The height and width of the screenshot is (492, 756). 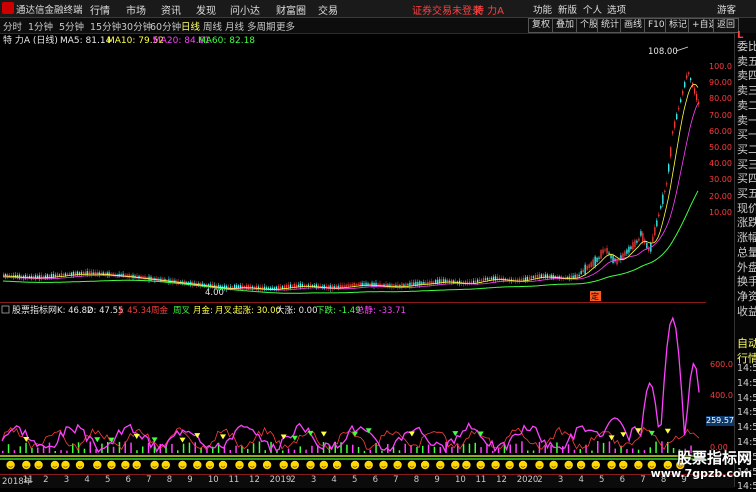 I want to click on watermark: 股票指标网 www.7gpzb.com, so click(x=702, y=466).